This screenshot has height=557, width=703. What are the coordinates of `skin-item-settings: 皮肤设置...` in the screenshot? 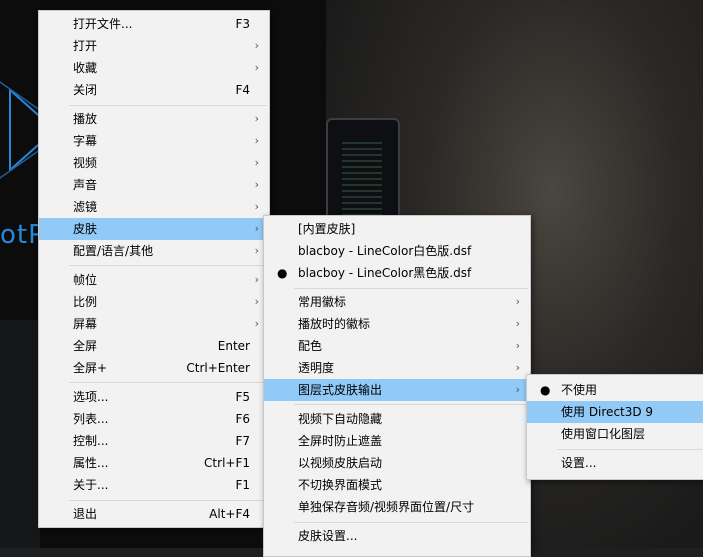 It's located at (397, 536).